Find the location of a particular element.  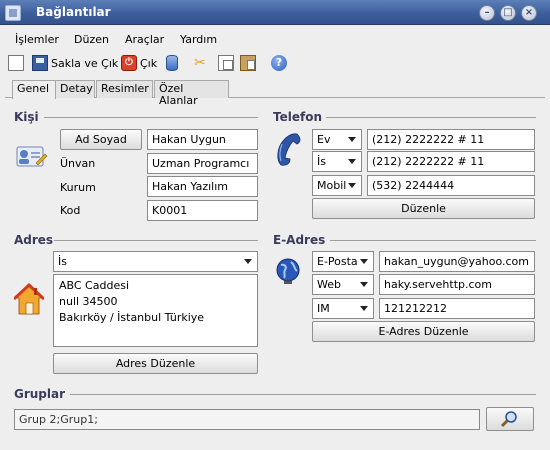

phone-number-3: (532) 2244444 is located at coordinates (451, 185).